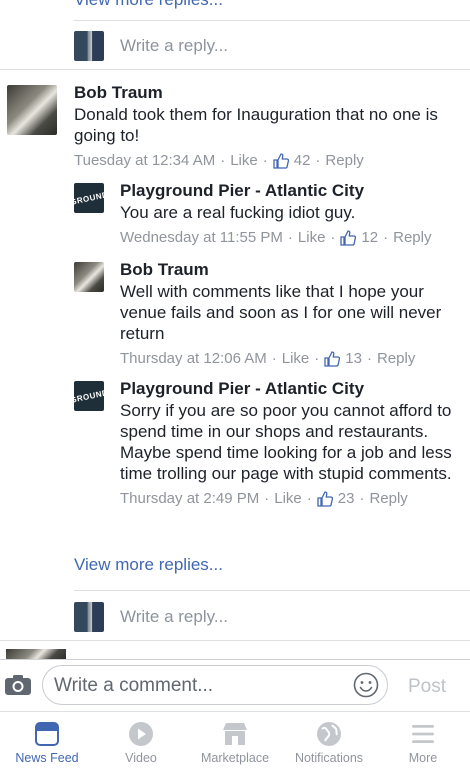  Describe the element at coordinates (269, 161) in the screenshot. I see `comment-meta: Tuesday at 12:34 AM · Like · 42 · Reply` at that location.